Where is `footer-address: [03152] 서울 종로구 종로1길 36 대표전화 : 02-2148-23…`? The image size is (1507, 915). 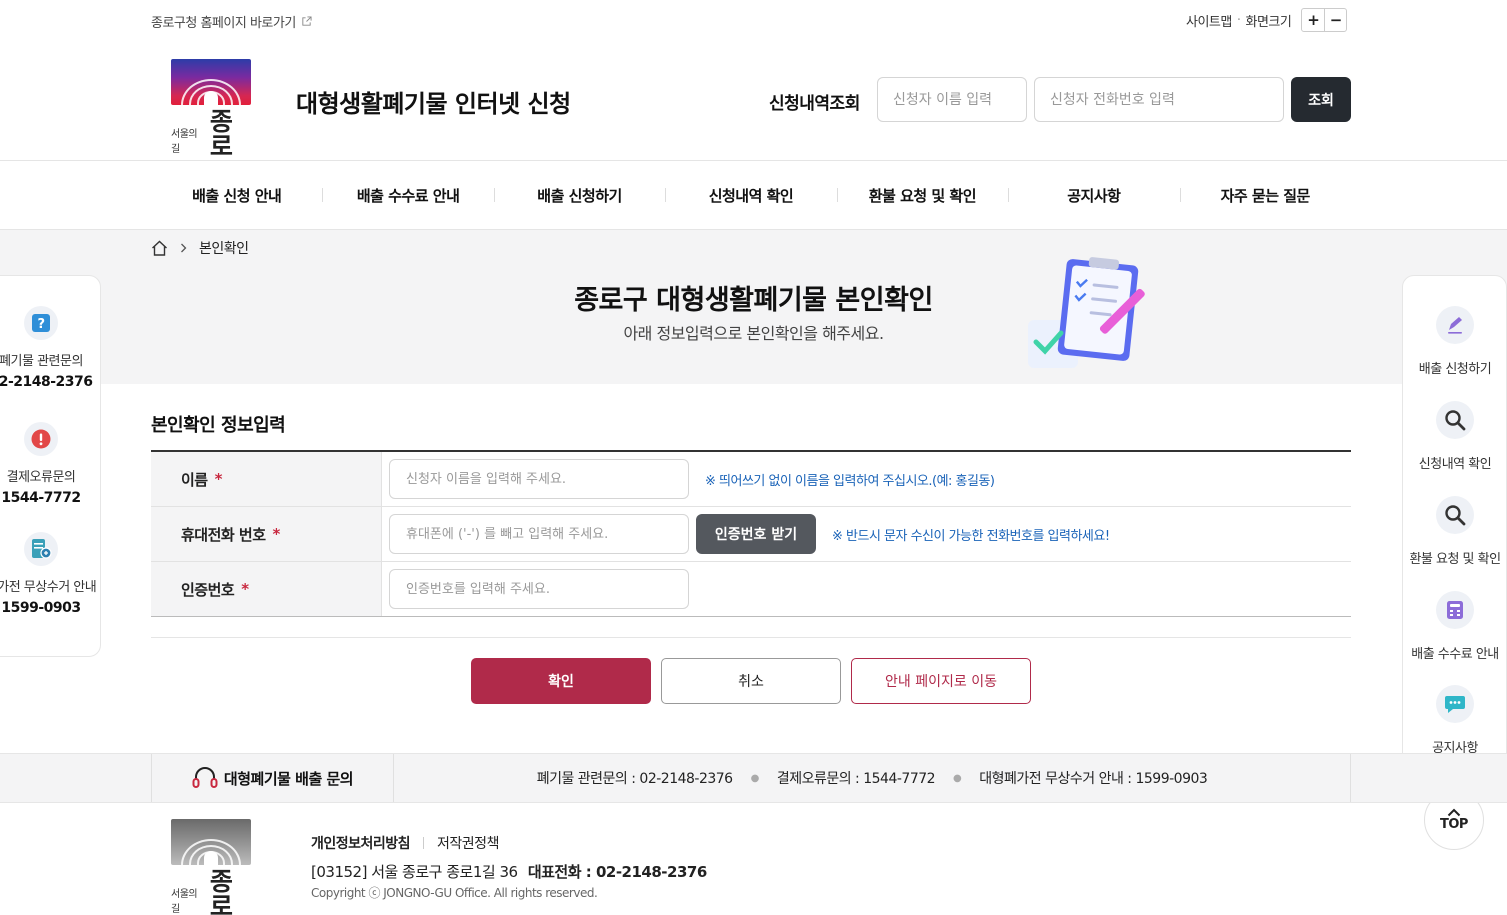
footer-address: [03152] 서울 종로구 종로1길 36 대표전화 : 02-2148-23… is located at coordinates (509, 872).